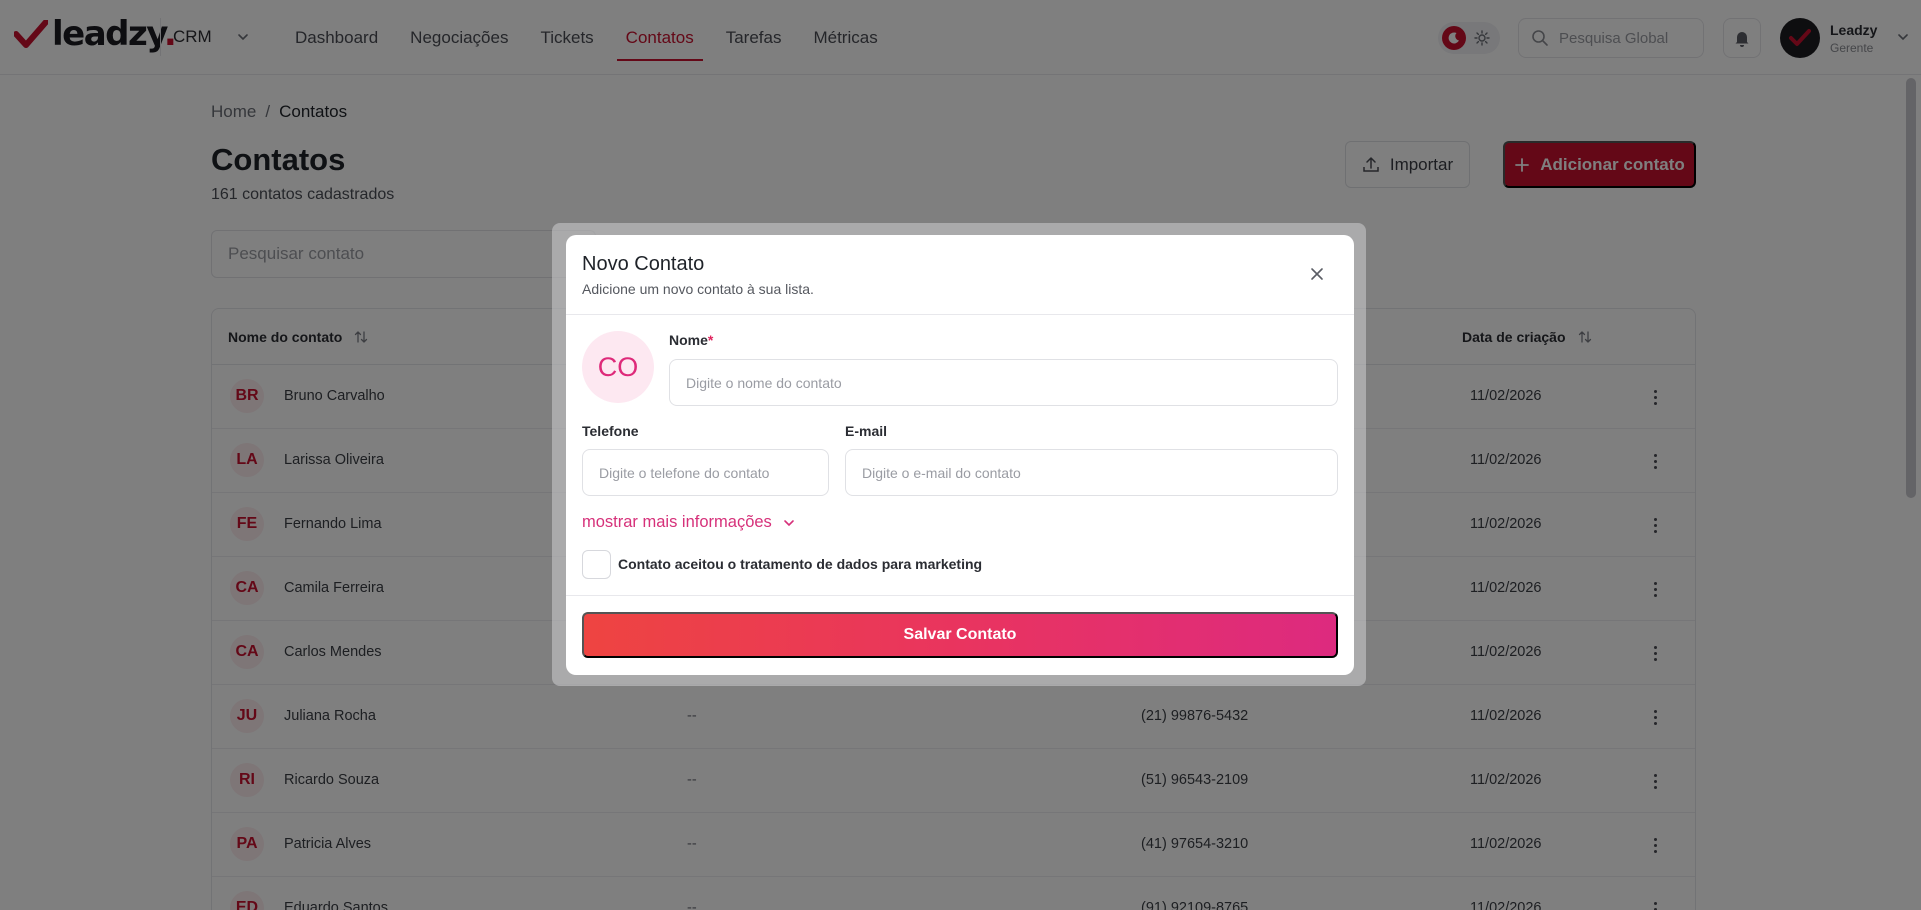 This screenshot has height=910, width=1921. What do you see at coordinates (688, 340) in the screenshot?
I see `name-label-text: Nome` at bounding box center [688, 340].